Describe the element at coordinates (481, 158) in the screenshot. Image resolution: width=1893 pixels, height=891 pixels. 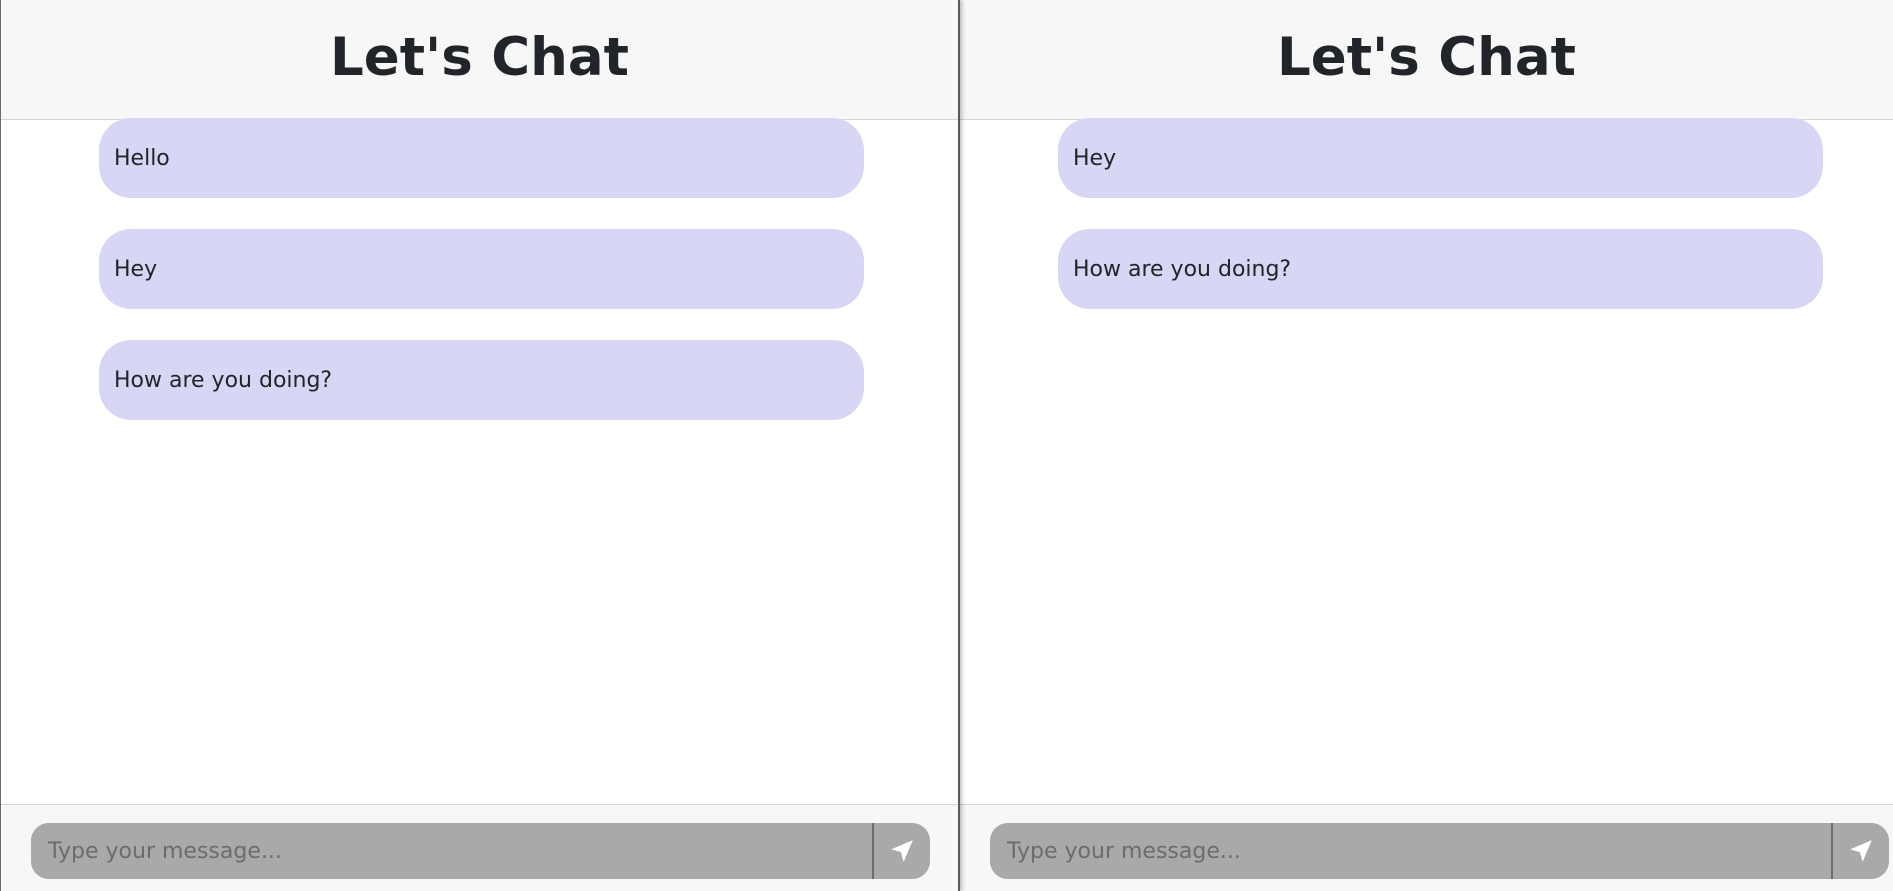
I see `message-bubble: Hello` at that location.